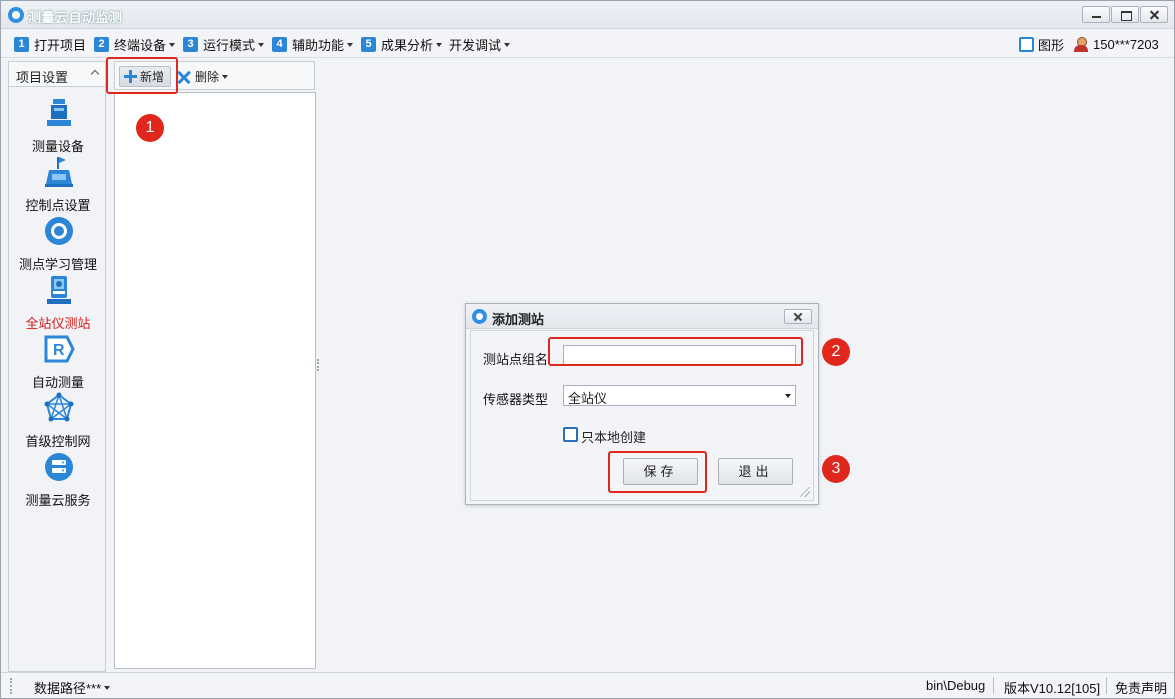 This screenshot has width=1175, height=699. I want to click on point-learning-icon, so click(59, 231).